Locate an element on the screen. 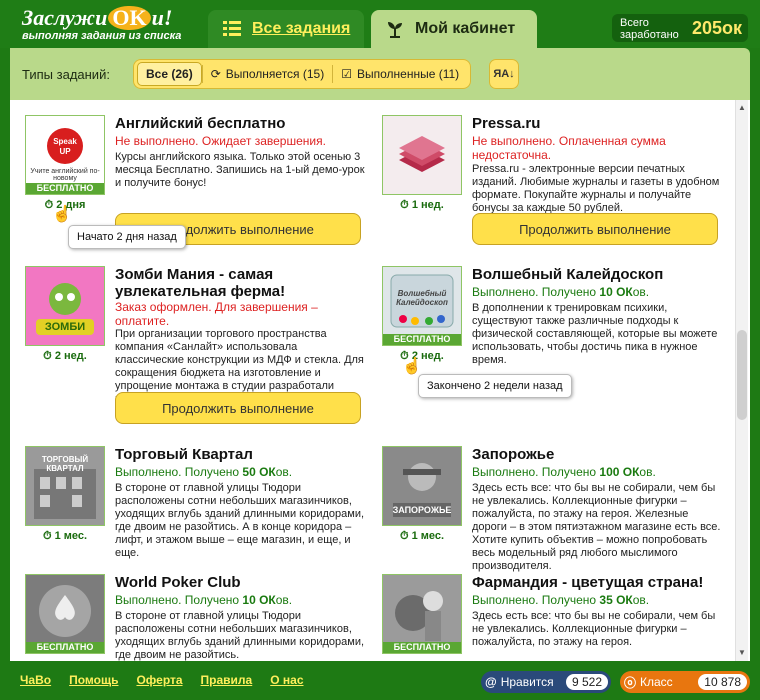  sort-button: ЯA ↓ is located at coordinates (504, 74).